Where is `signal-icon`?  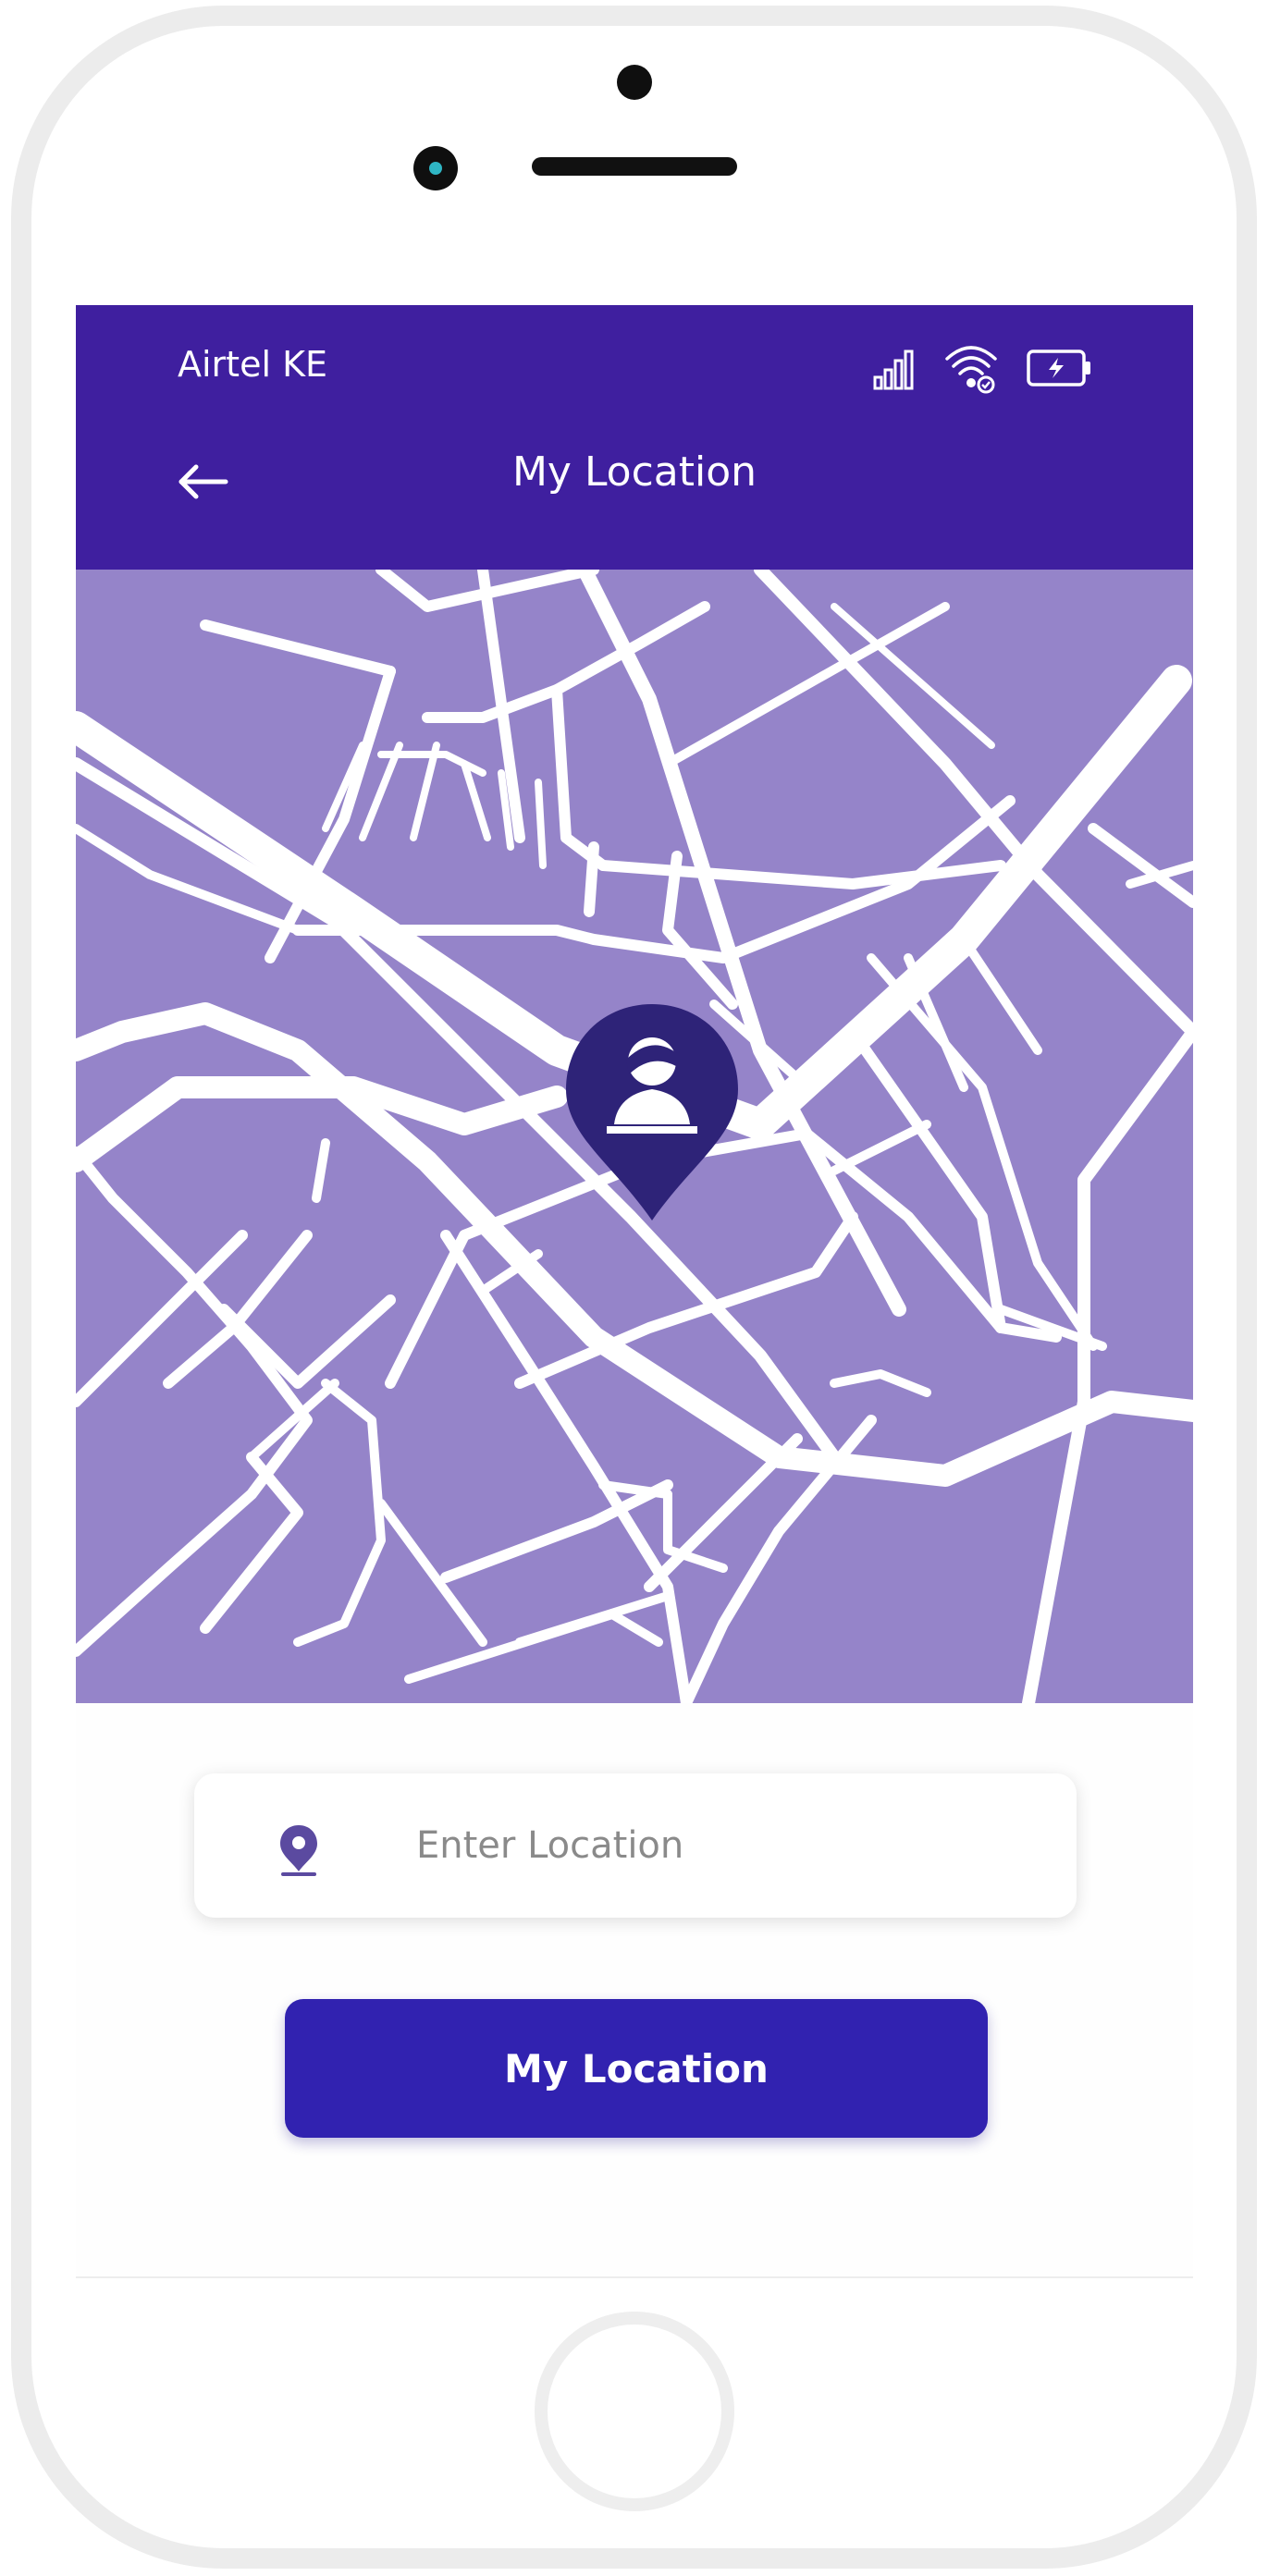
signal-icon is located at coordinates (893, 370).